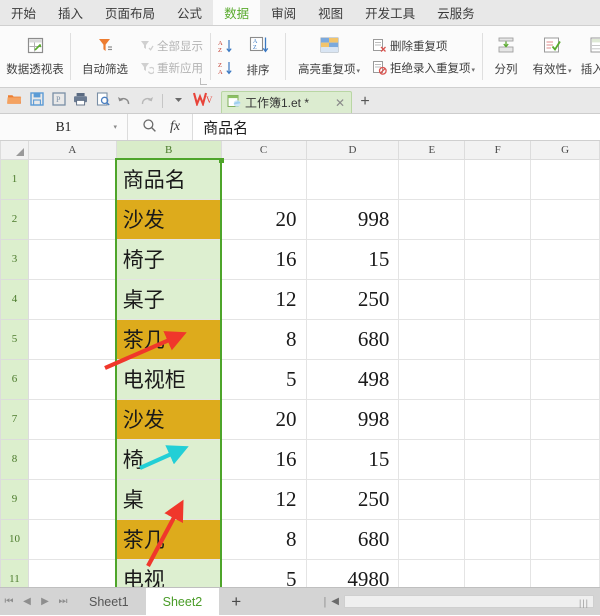 The height and width of the screenshot is (616, 600). What do you see at coordinates (263, 539) in the screenshot?
I see `cell-C10: 8` at bounding box center [263, 539].